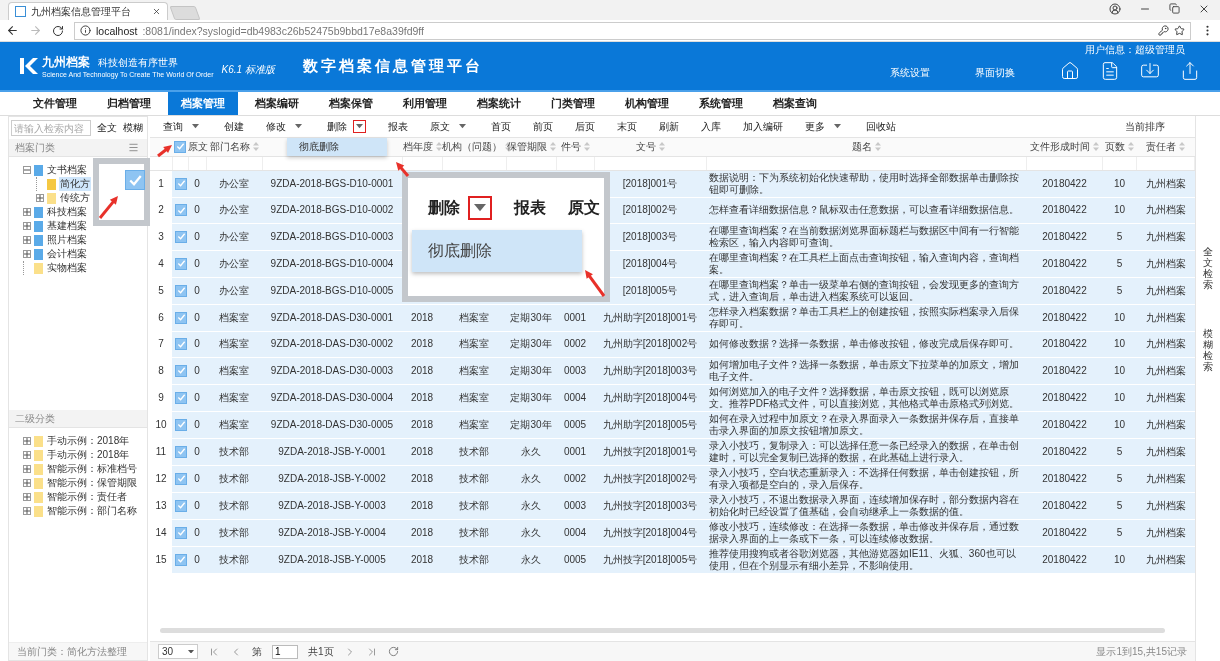 This screenshot has width=1220, height=661. Describe the element at coordinates (398, 126) in the screenshot. I see `toolbar-button: 报表` at that location.